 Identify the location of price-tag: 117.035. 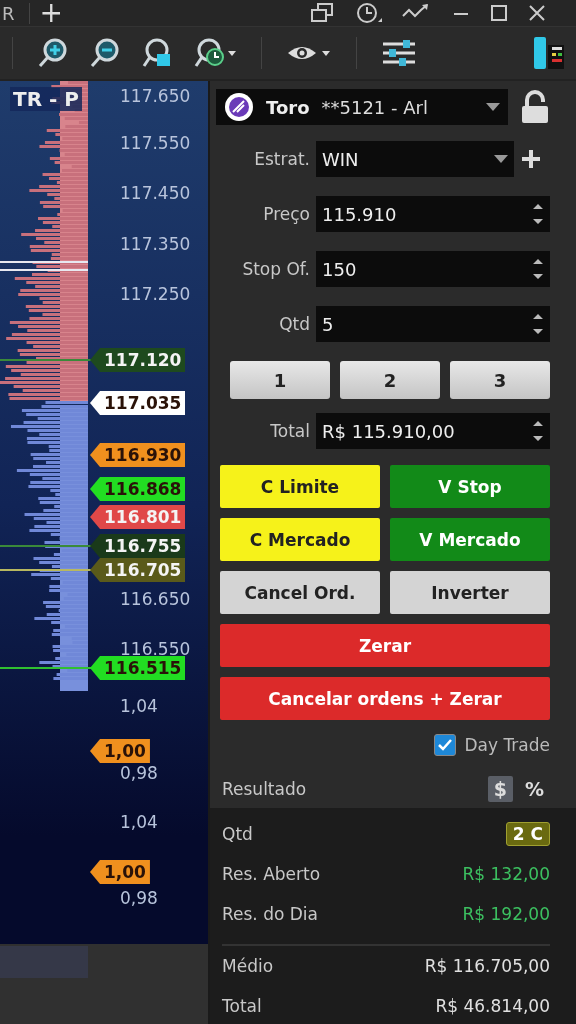
(138, 403).